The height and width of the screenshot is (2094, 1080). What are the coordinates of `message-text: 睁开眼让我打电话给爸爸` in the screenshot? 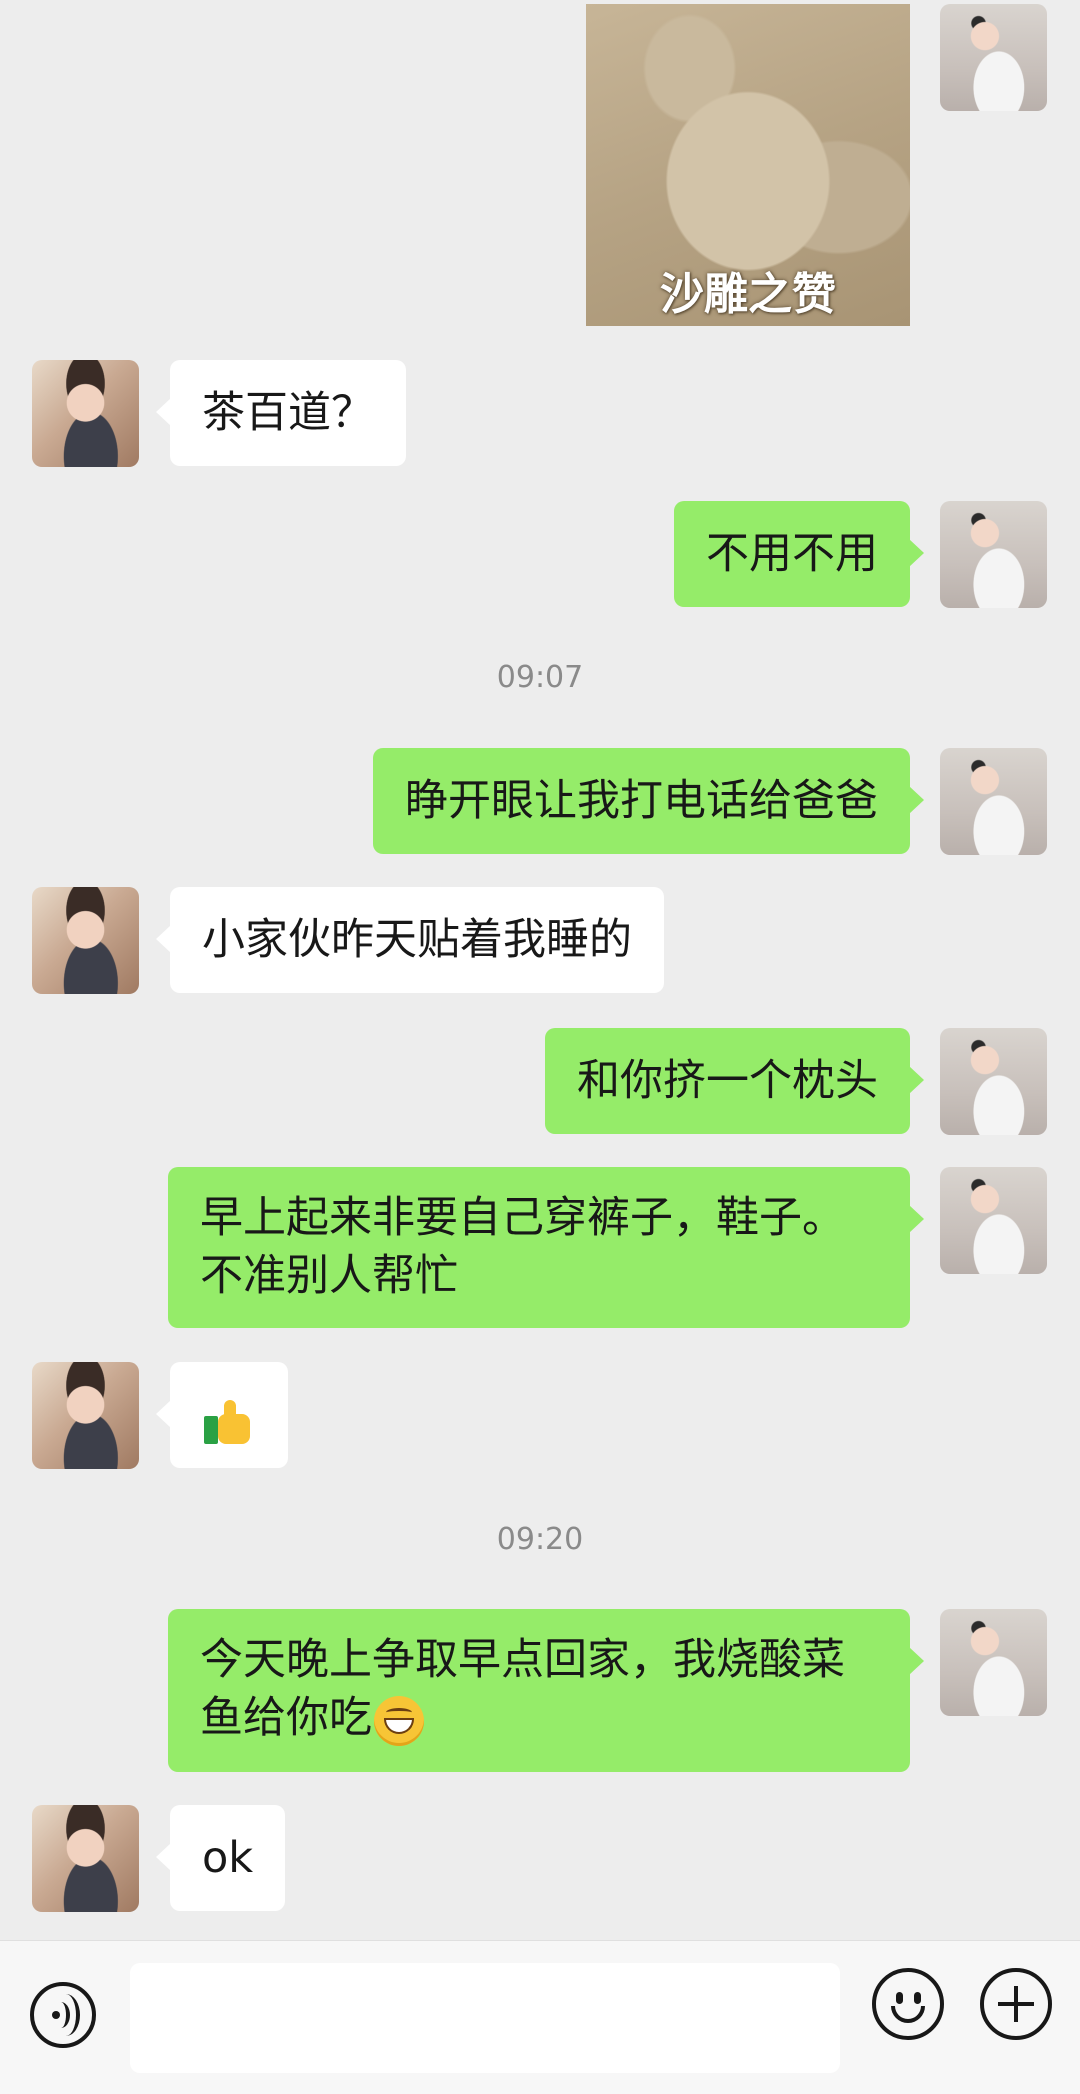 It's located at (641, 801).